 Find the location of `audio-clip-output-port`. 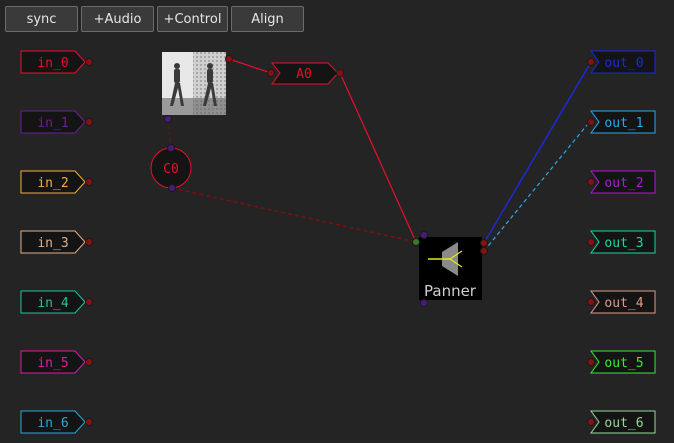

audio-clip-output-port is located at coordinates (340, 73).